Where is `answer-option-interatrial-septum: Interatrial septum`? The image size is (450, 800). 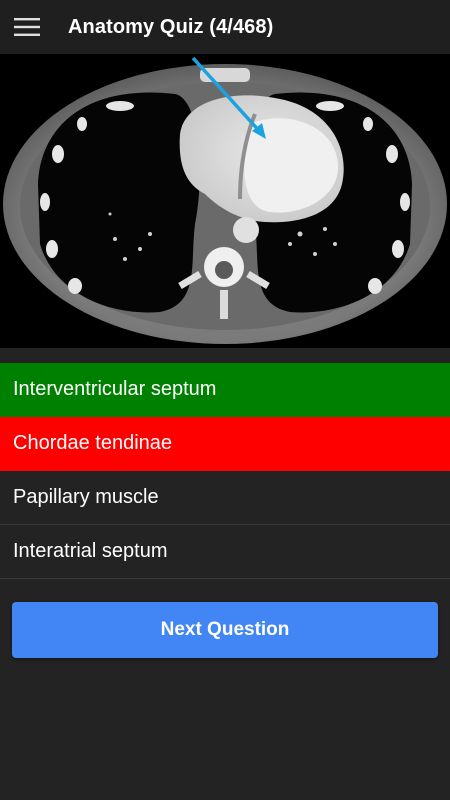 answer-option-interatrial-septum: Interatrial septum is located at coordinates (225, 552).